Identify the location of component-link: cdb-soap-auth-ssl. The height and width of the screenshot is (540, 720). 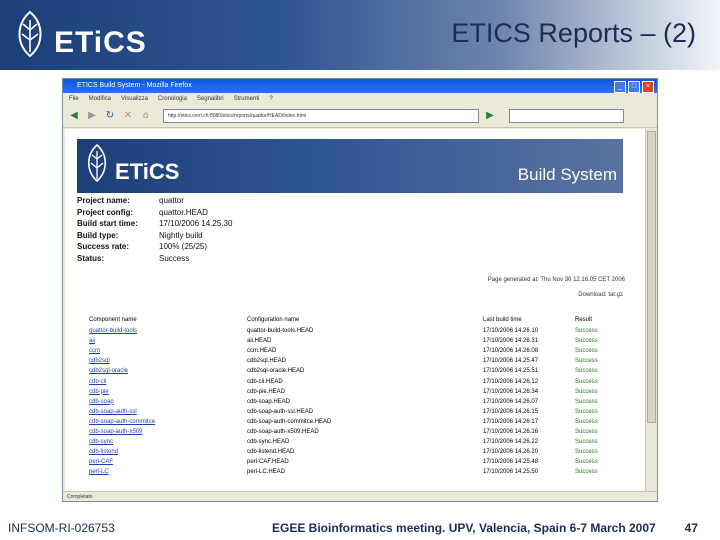
(168, 412).